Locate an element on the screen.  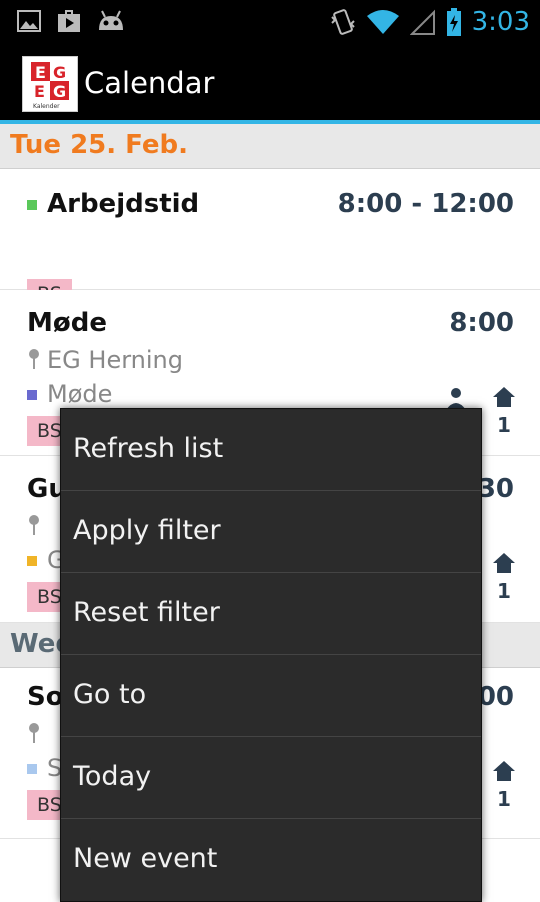
menu-item-label: Go to is located at coordinates (110, 694).